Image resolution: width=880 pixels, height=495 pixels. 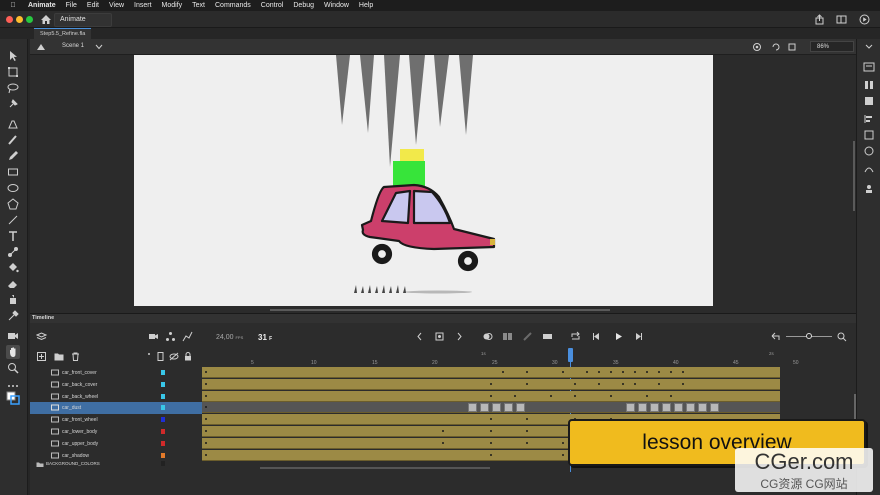 I want to click on current-frame: 31, so click(x=262, y=337).